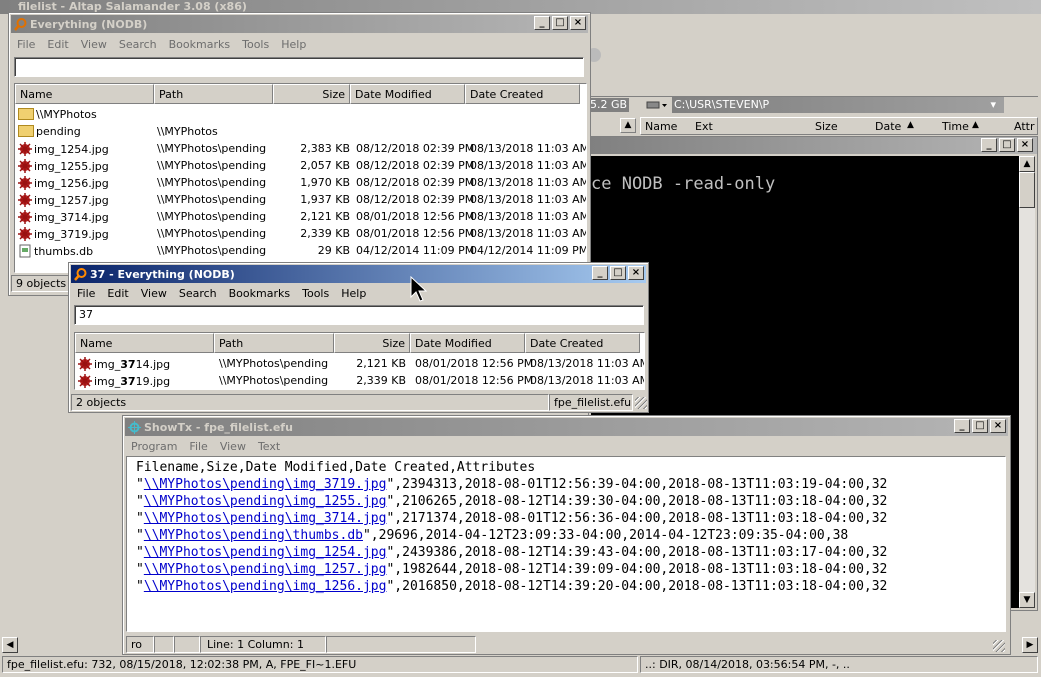 The width and height of the screenshot is (1041, 677). I want to click on scroll-thumb, so click(1027, 190).